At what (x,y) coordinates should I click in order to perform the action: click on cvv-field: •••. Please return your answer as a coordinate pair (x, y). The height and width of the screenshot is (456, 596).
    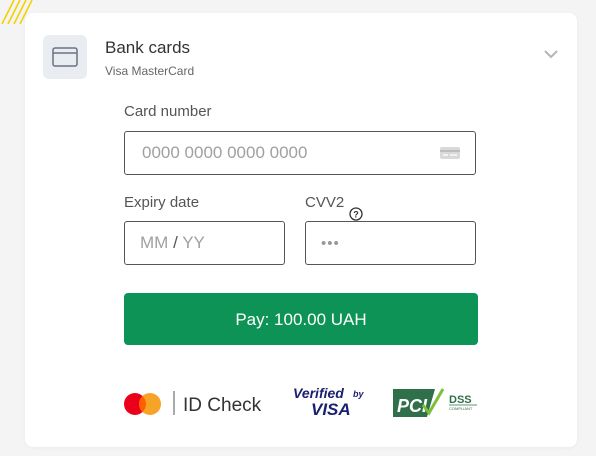
    Looking at the image, I should click on (390, 243).